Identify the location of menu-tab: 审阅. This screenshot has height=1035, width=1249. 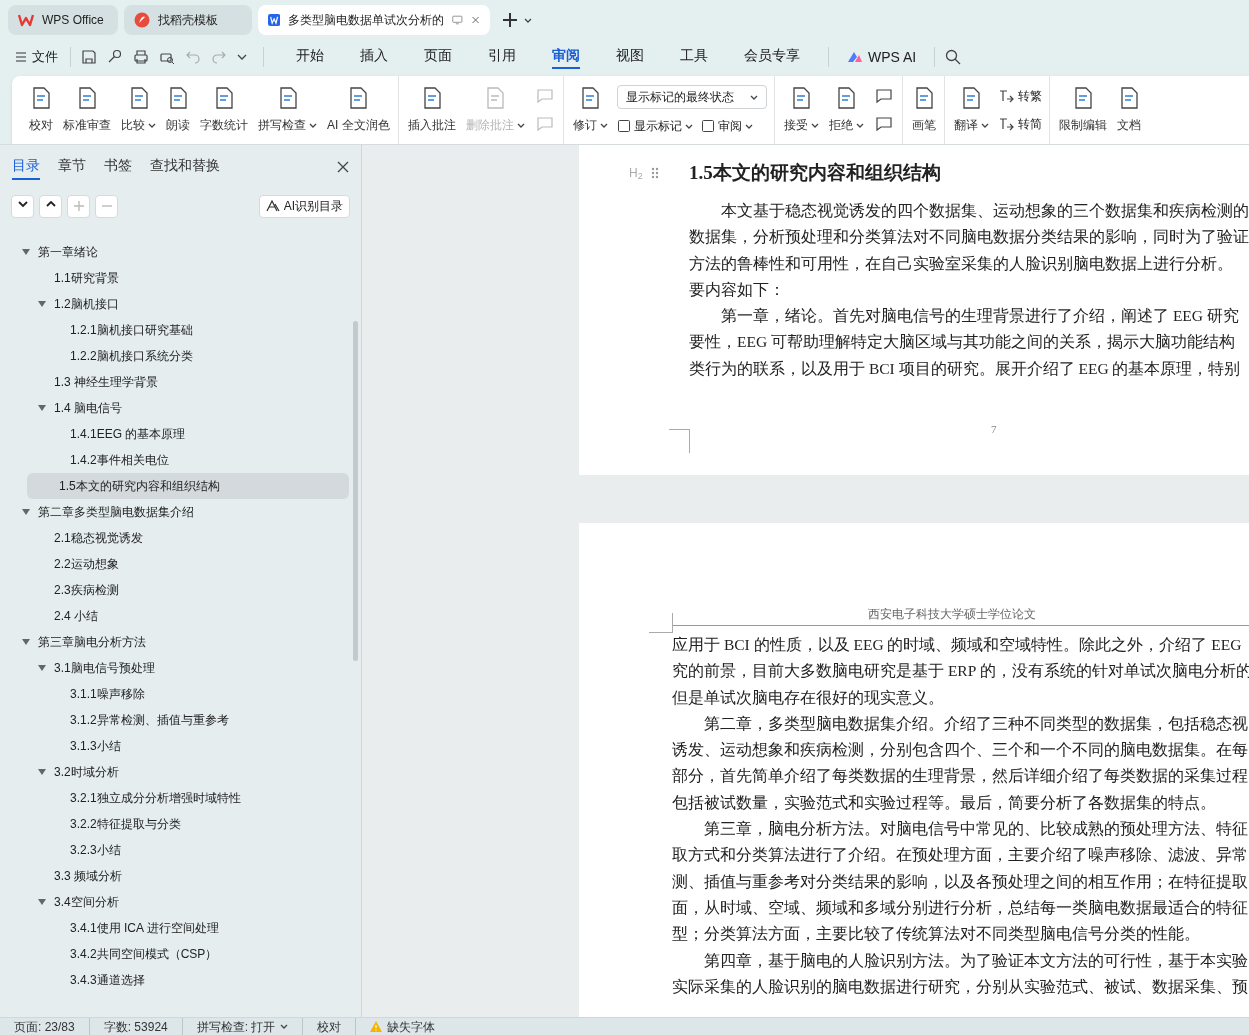
(566, 57).